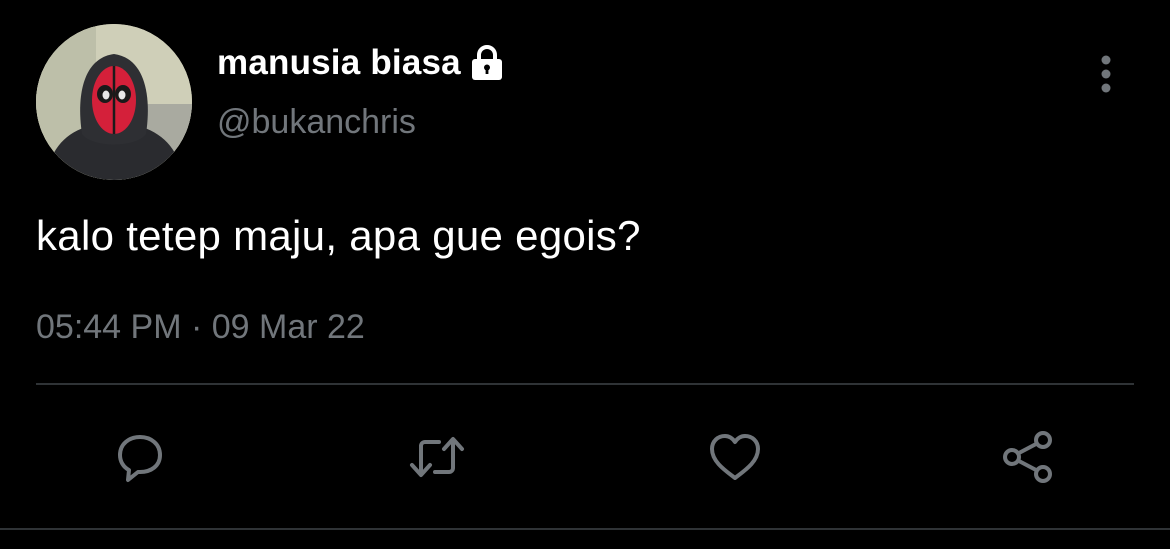  Describe the element at coordinates (585, 457) in the screenshot. I see `tweet-actions` at that location.